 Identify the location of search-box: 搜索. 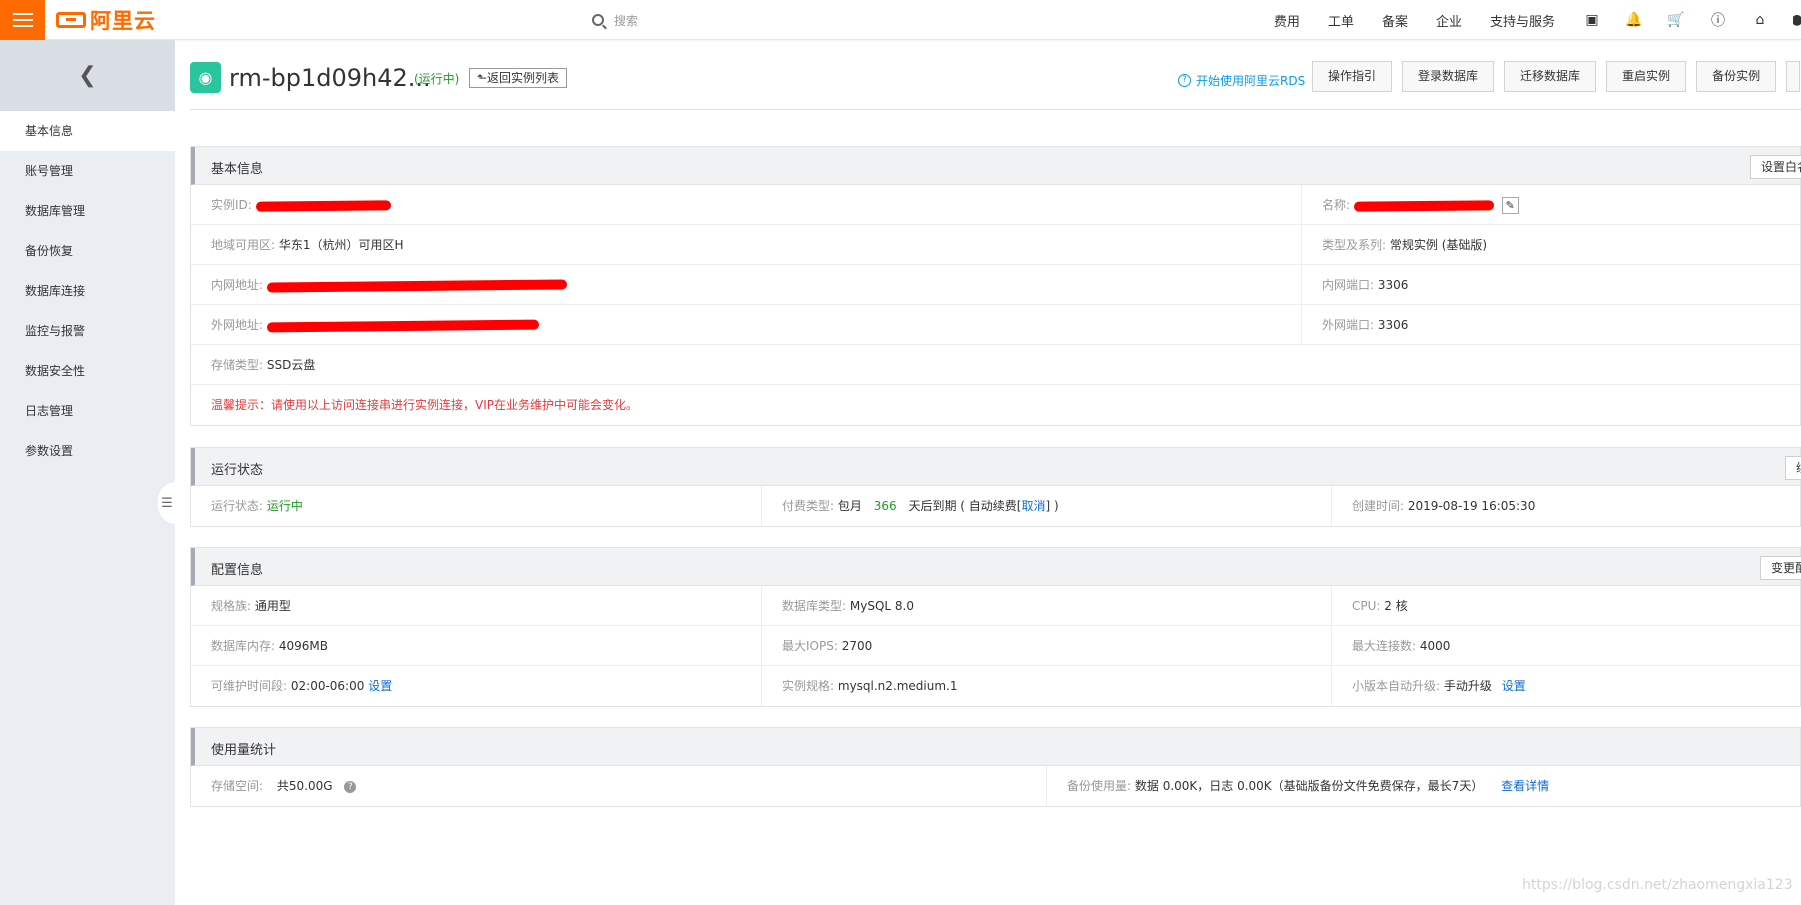
(615, 20).